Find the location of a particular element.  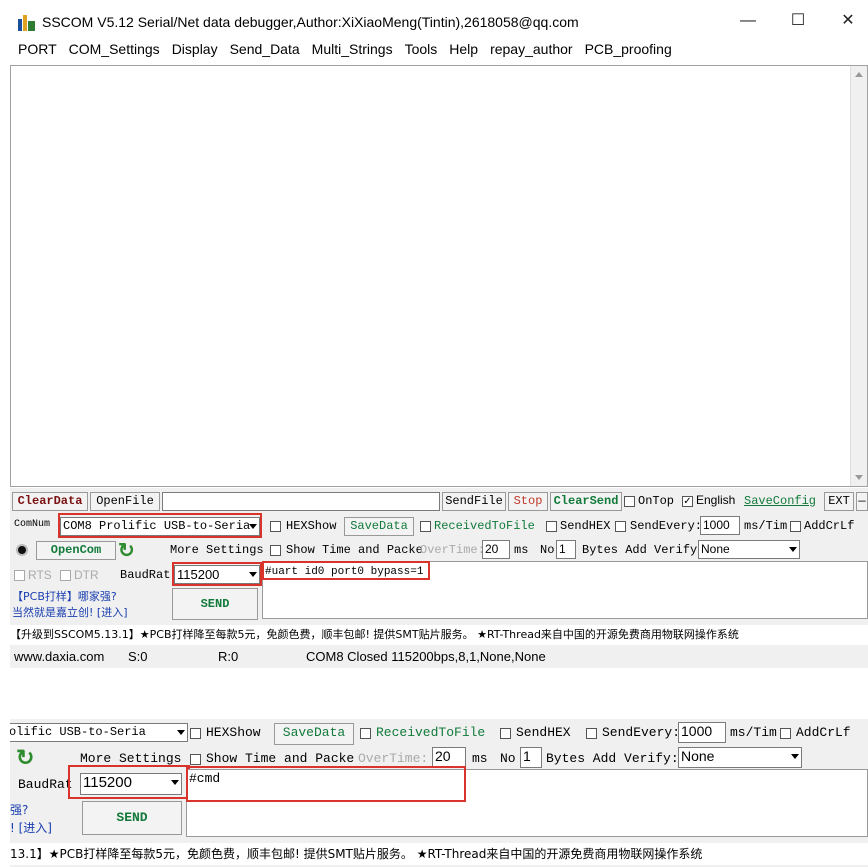

refresh-icon: ↻ is located at coordinates (126, 550).